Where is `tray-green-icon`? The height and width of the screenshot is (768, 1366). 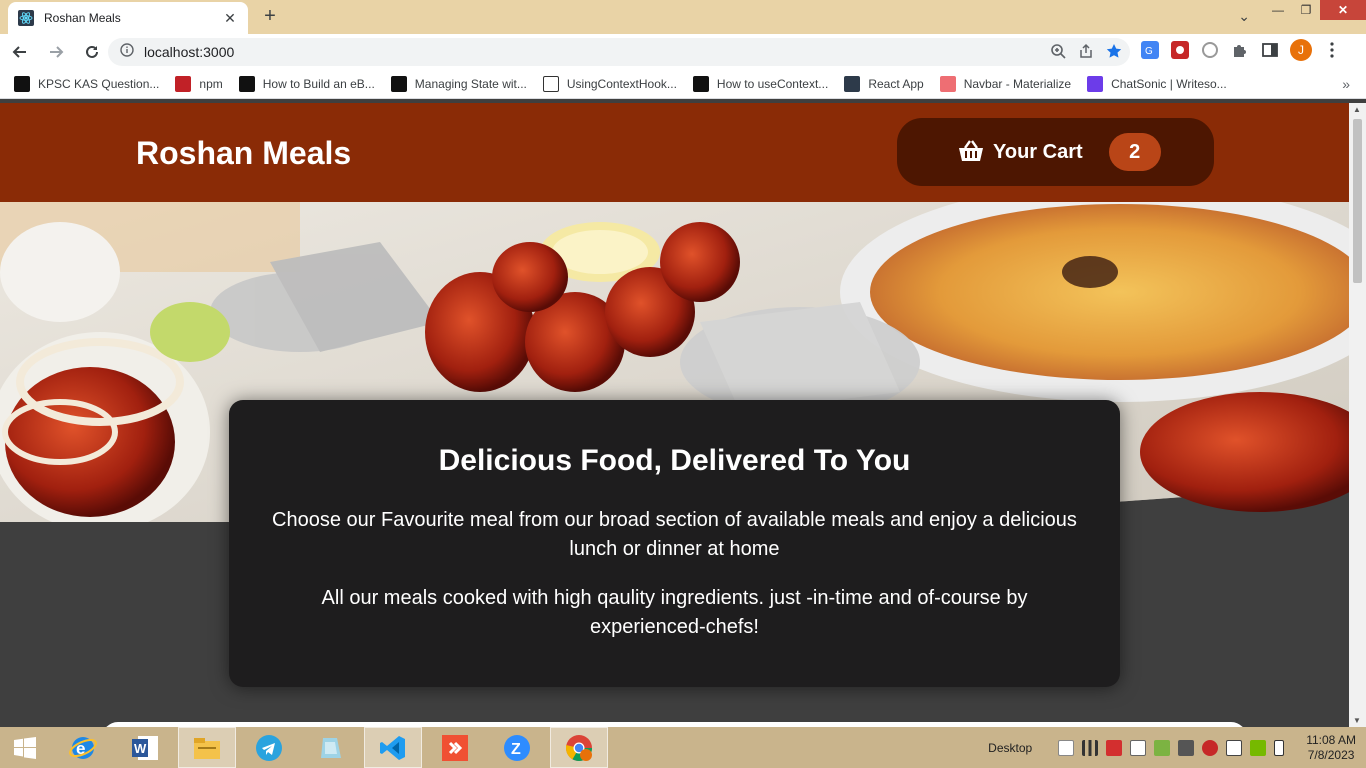 tray-green-icon is located at coordinates (1162, 747).